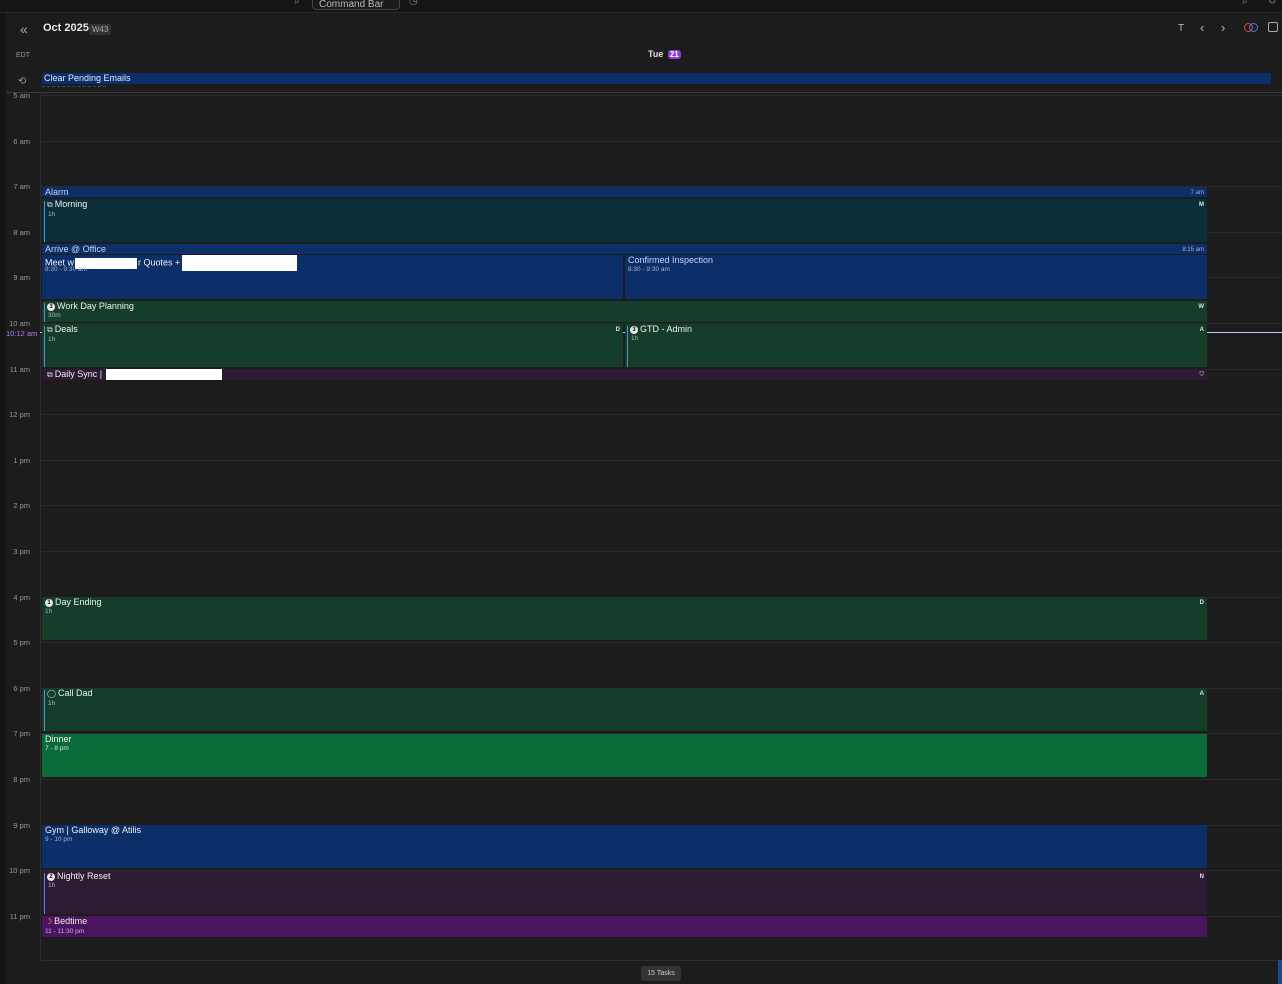 This screenshot has width=1282, height=984. I want to click on event-arrive-office: Arrive @ Office 8:15 am, so click(624, 249).